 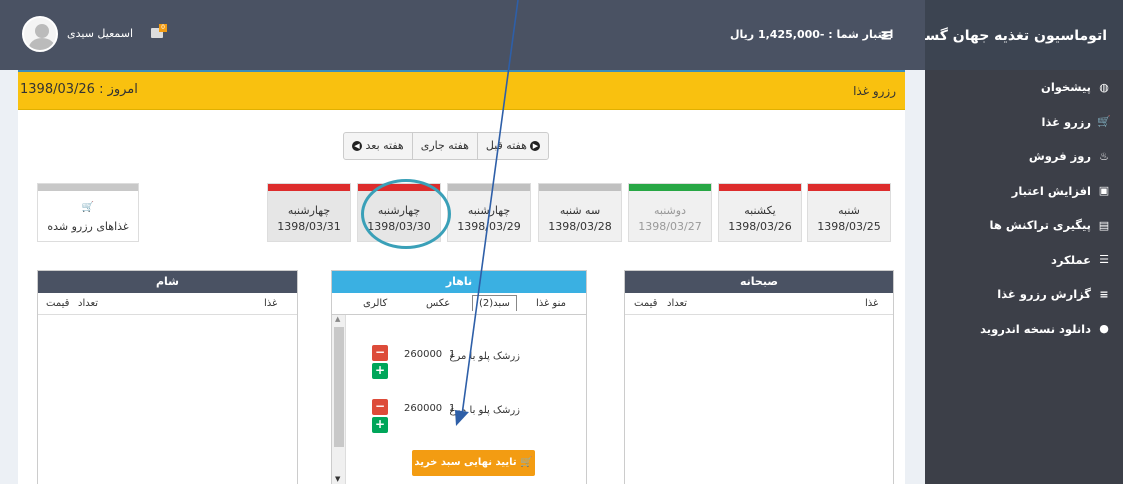 What do you see at coordinates (163, 28) in the screenshot?
I see `notification-badge: 0` at bounding box center [163, 28].